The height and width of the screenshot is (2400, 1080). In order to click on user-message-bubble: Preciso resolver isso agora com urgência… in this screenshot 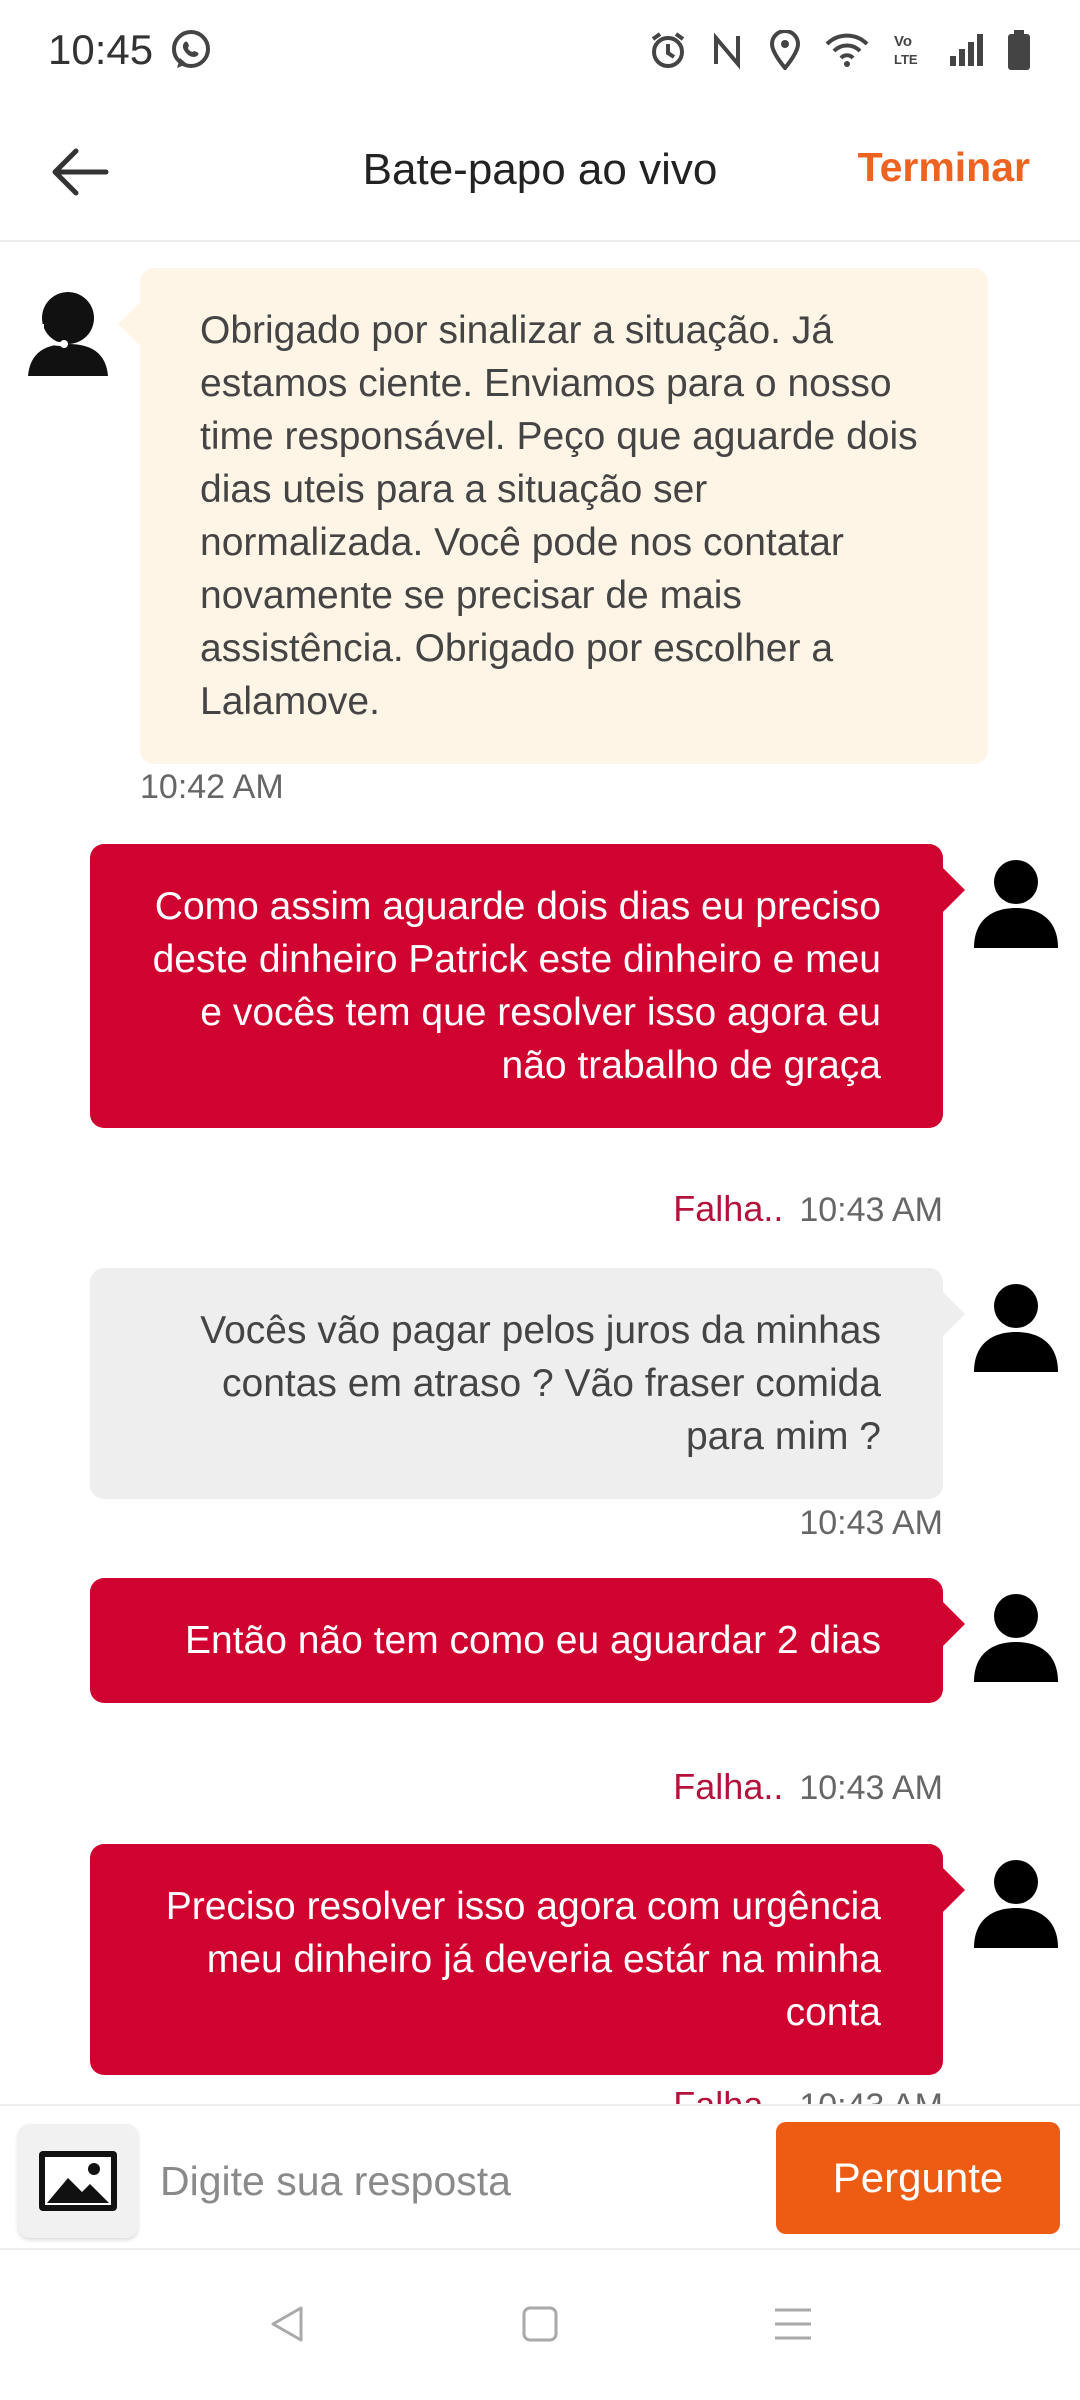, I will do `click(527, 1959)`.